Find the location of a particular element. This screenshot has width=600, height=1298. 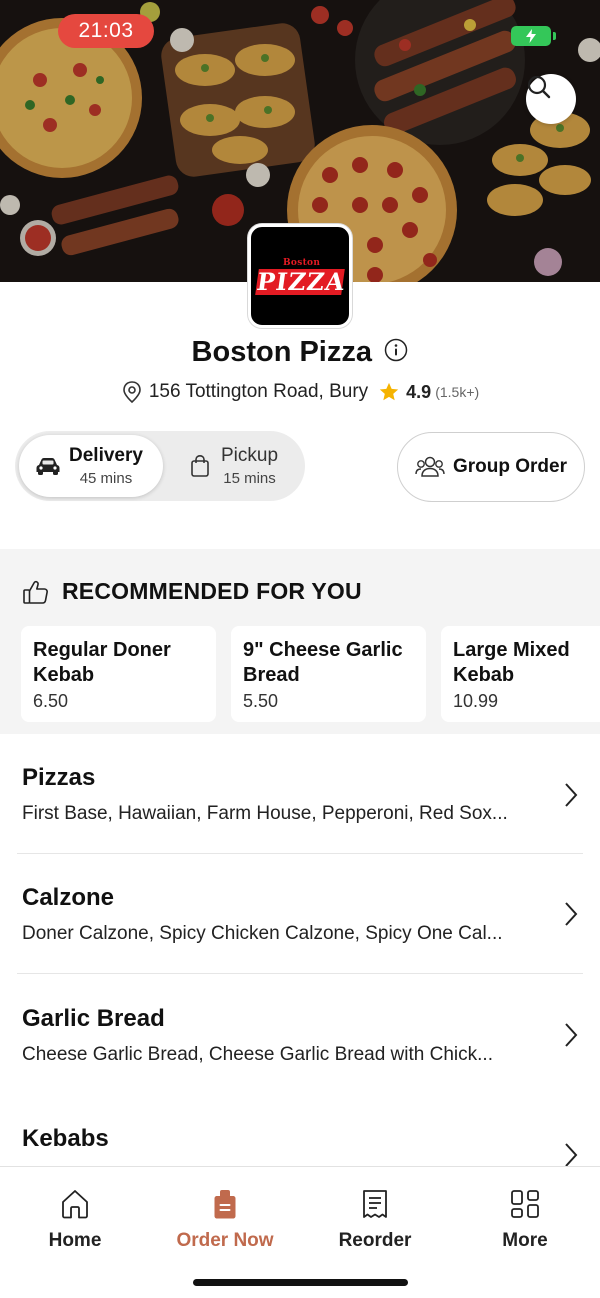

group-users-icon is located at coordinates (430, 466).